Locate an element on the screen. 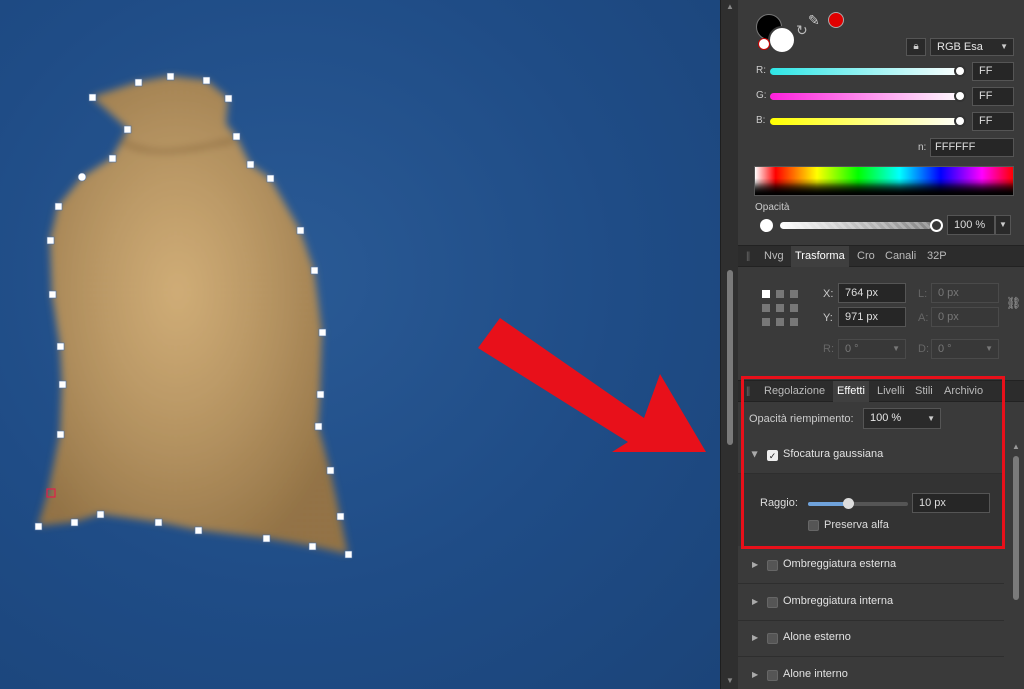 Image resolution: width=1024 pixels, height=689 pixels. green-slider is located at coordinates (866, 96).